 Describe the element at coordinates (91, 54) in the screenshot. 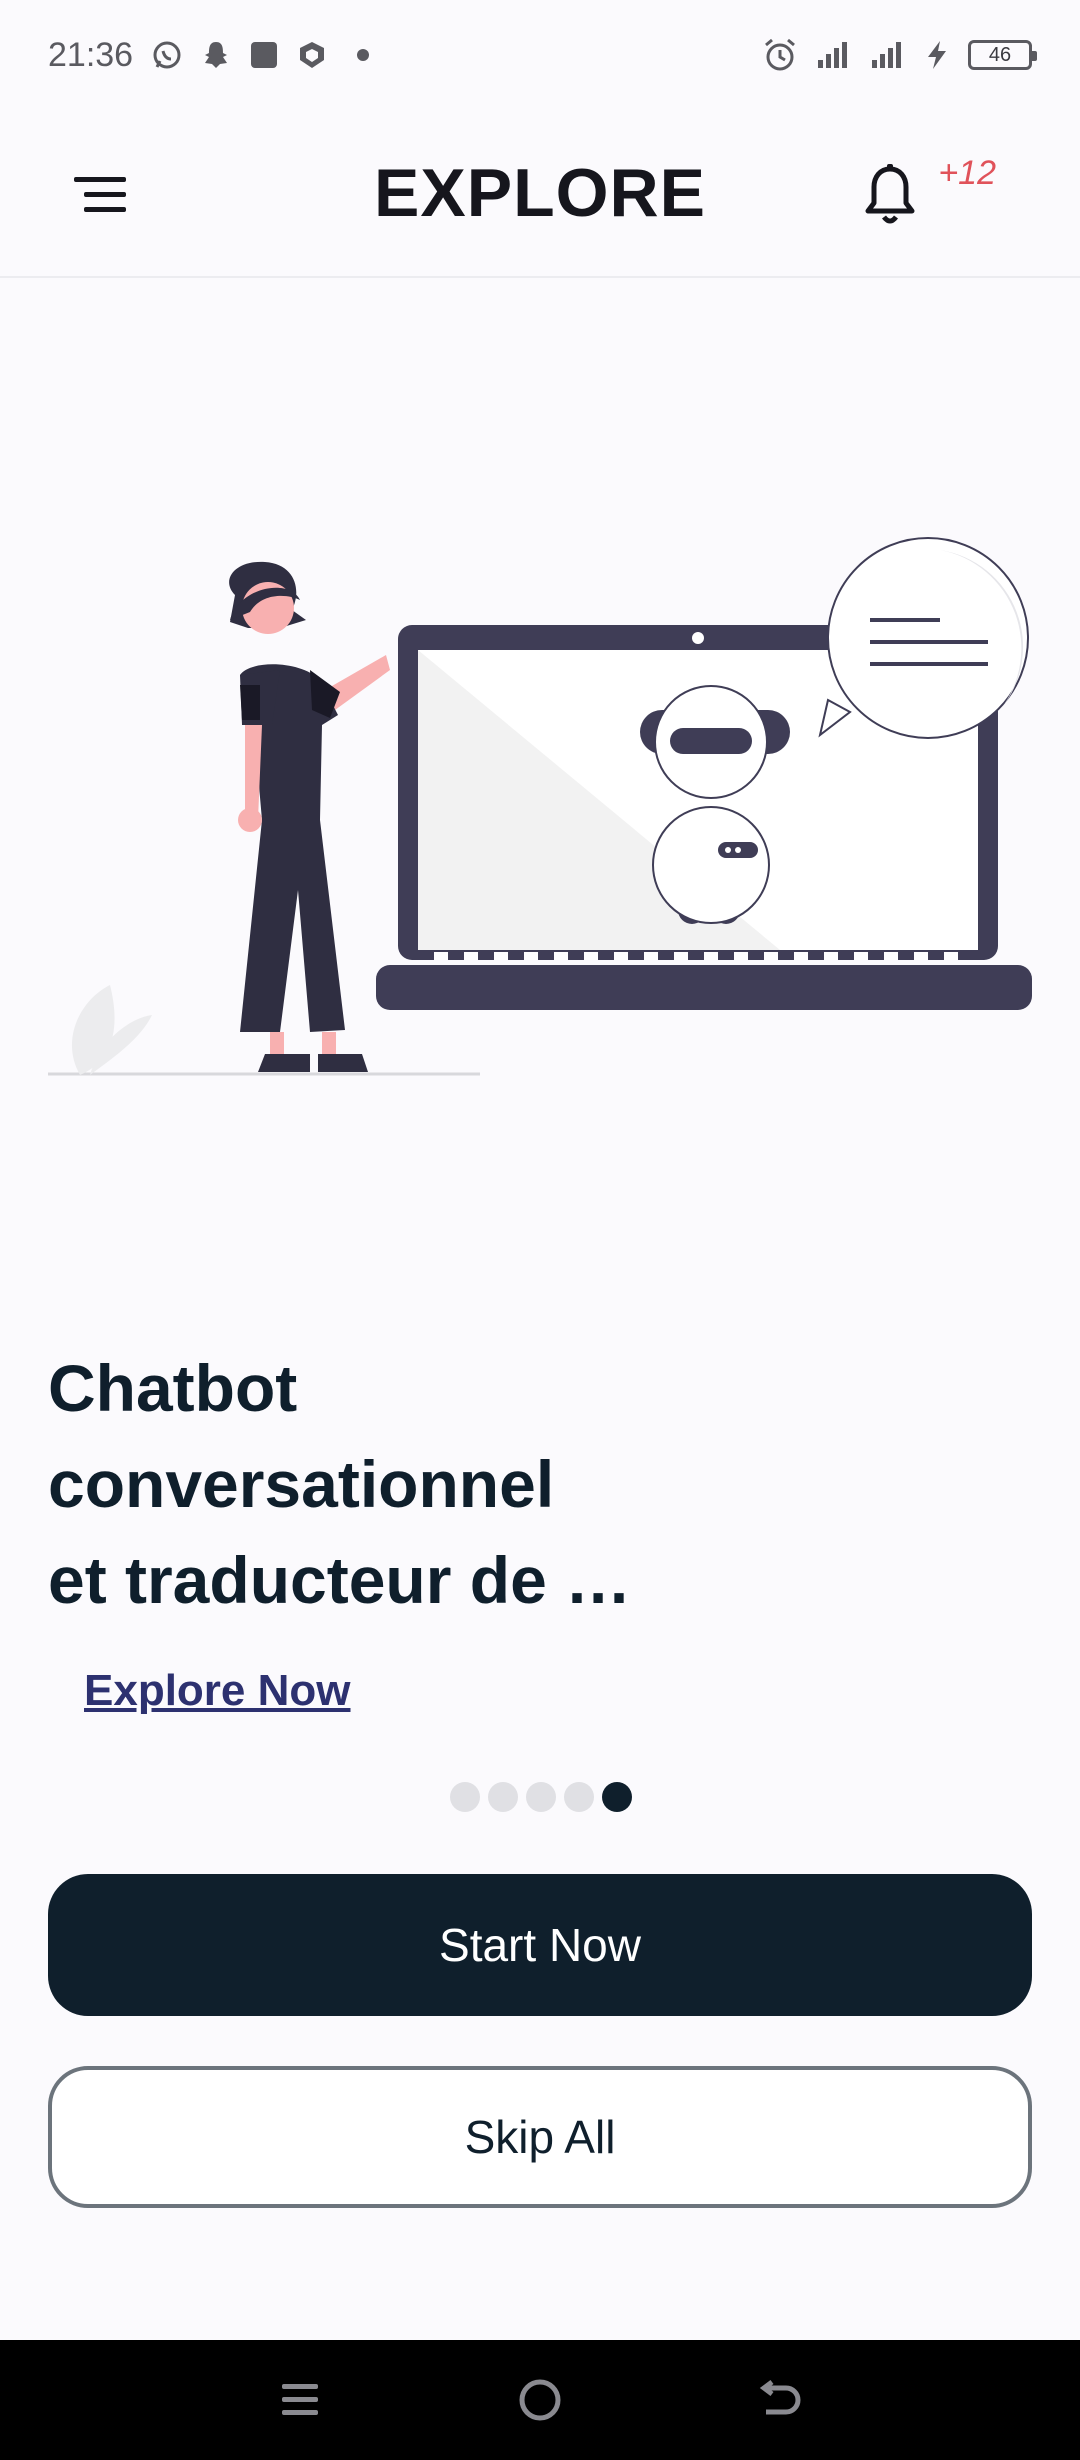

I see `status-time: 21:36` at that location.